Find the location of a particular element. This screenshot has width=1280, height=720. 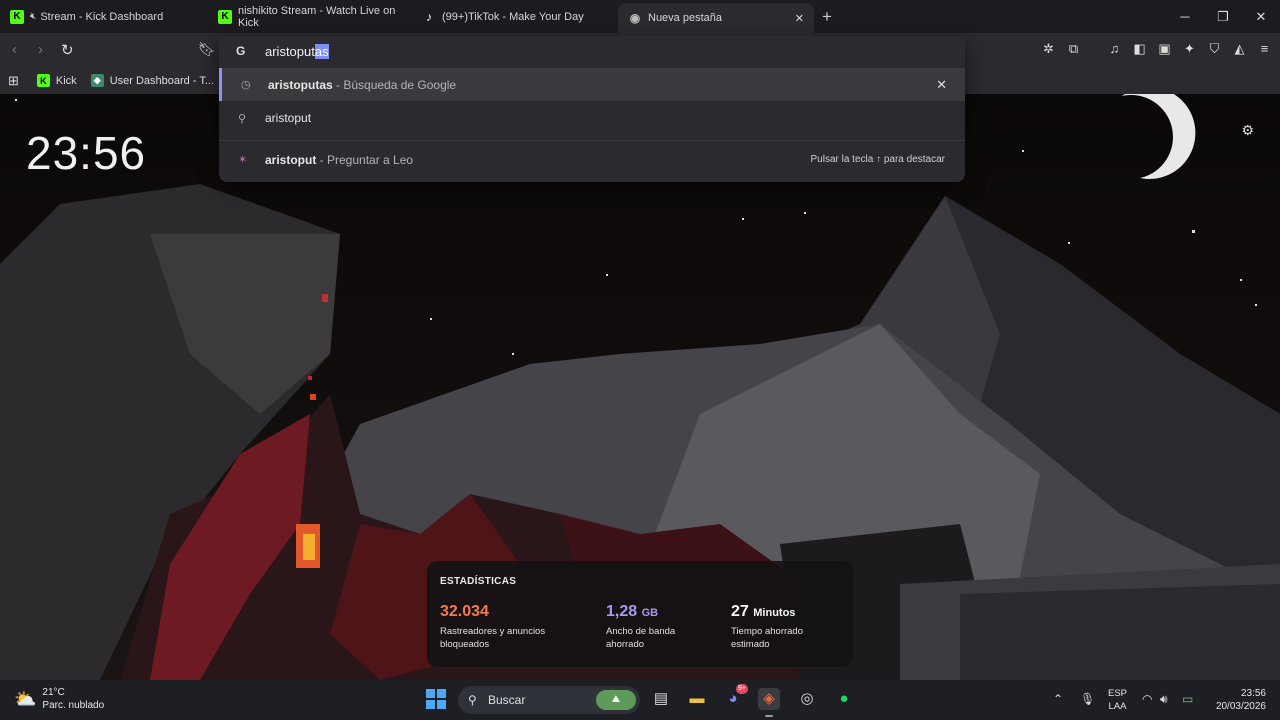

window-controls: ─ ❐ ✕ is located at coordinates (1223, 16).